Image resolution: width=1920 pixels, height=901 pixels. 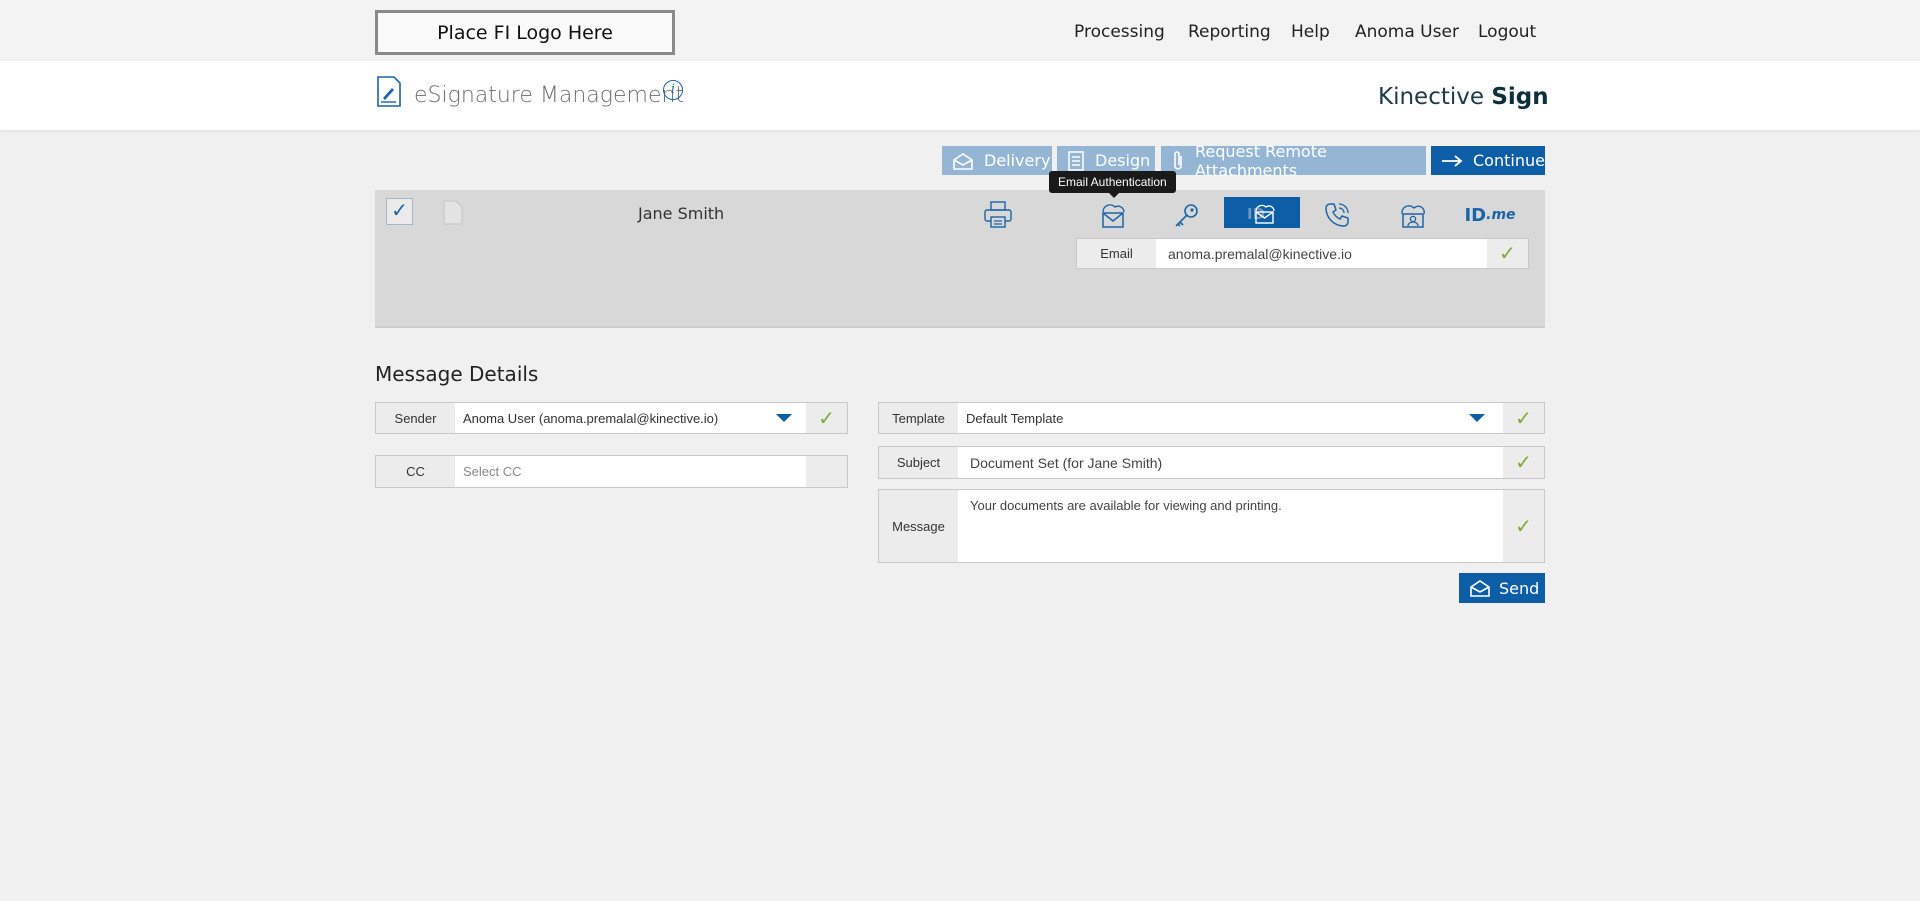 What do you see at coordinates (918, 526) in the screenshot?
I see `message-label: Message` at bounding box center [918, 526].